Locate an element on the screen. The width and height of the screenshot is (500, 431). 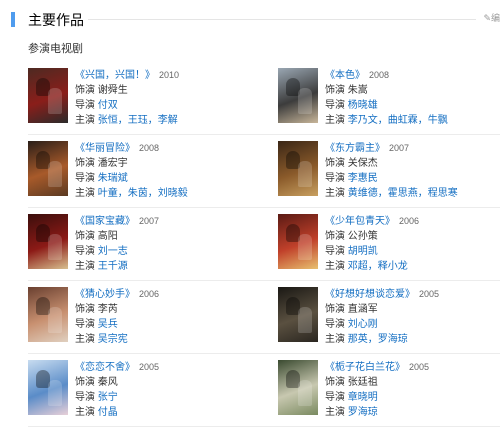
work-item: 《恋恋不舍》 2005 饰演 秦风 导演 张宁 主演 付晶 is located at coordinates (138, 390).